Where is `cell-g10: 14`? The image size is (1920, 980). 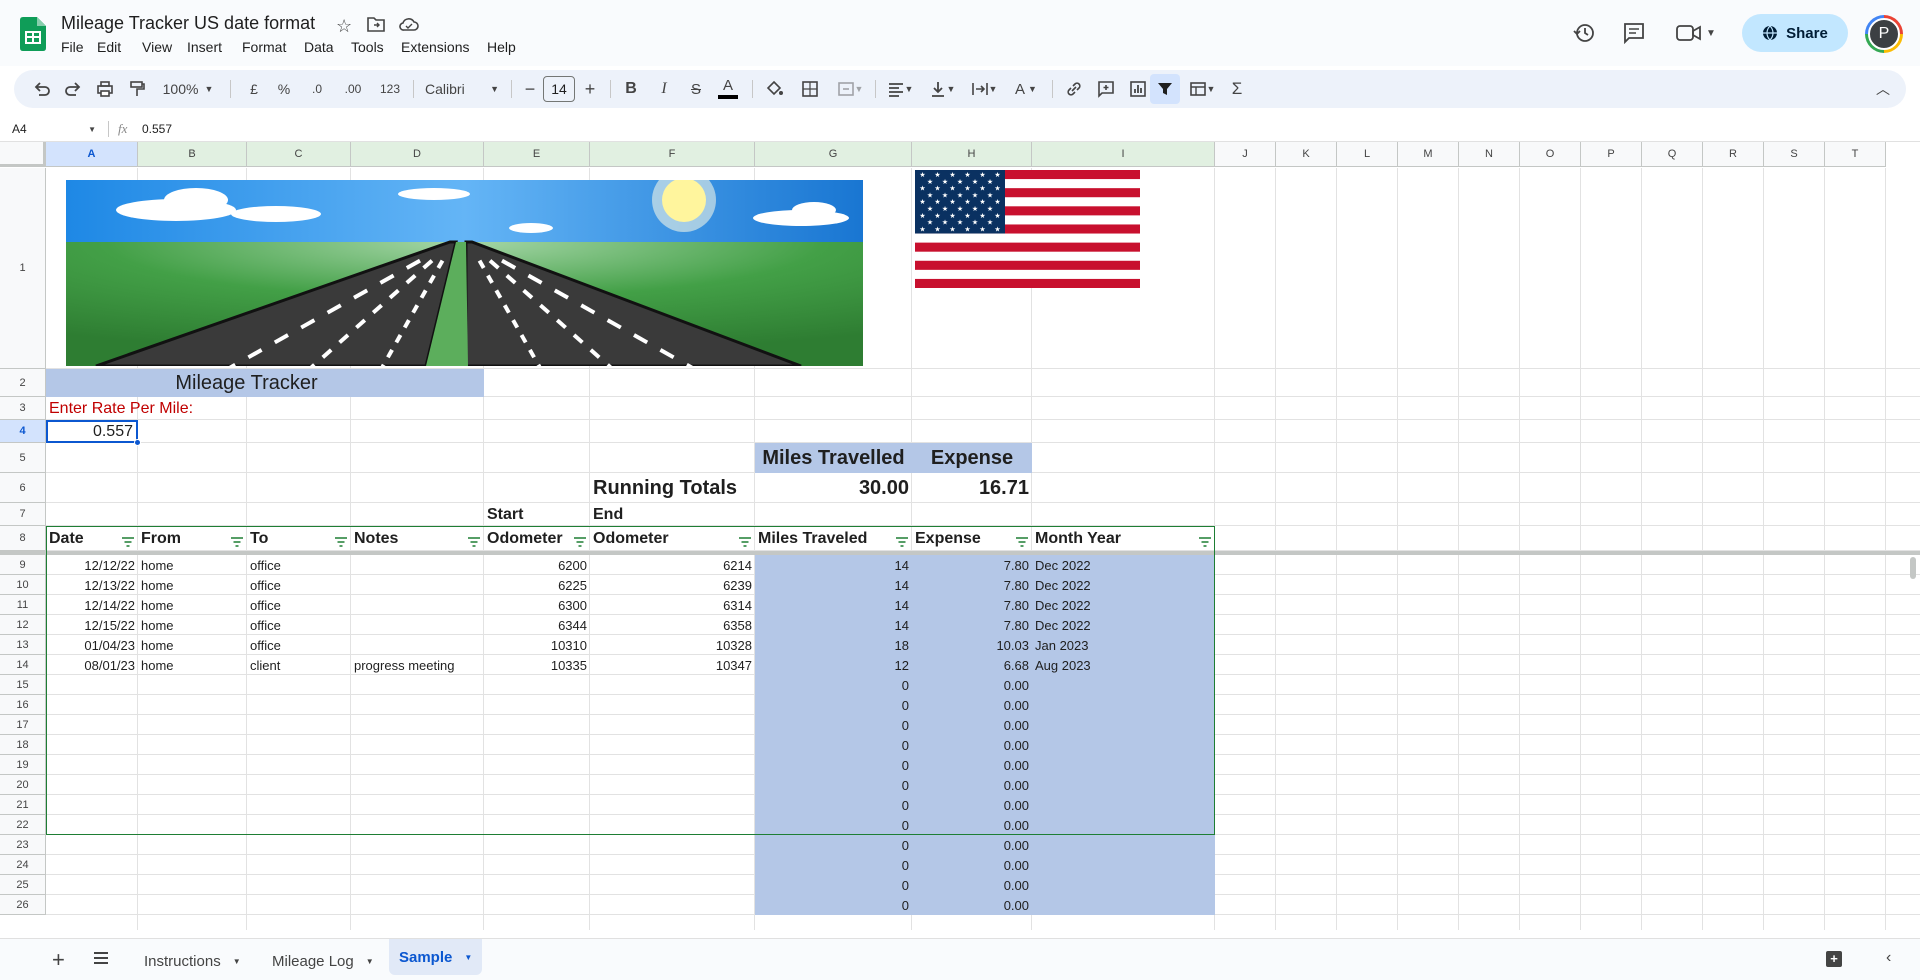
cell-g10: 14 is located at coordinates (833, 585).